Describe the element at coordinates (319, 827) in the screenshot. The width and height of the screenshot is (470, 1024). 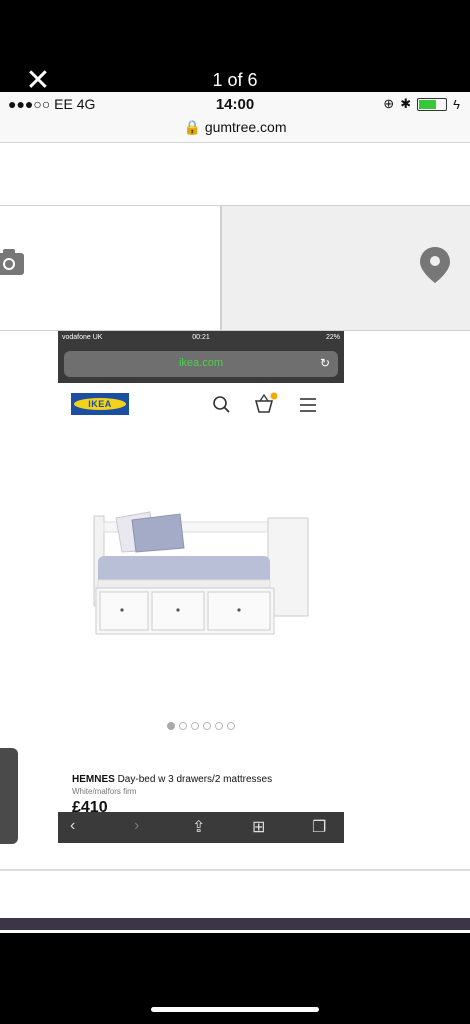
I see `tabs-icon: ❐` at that location.